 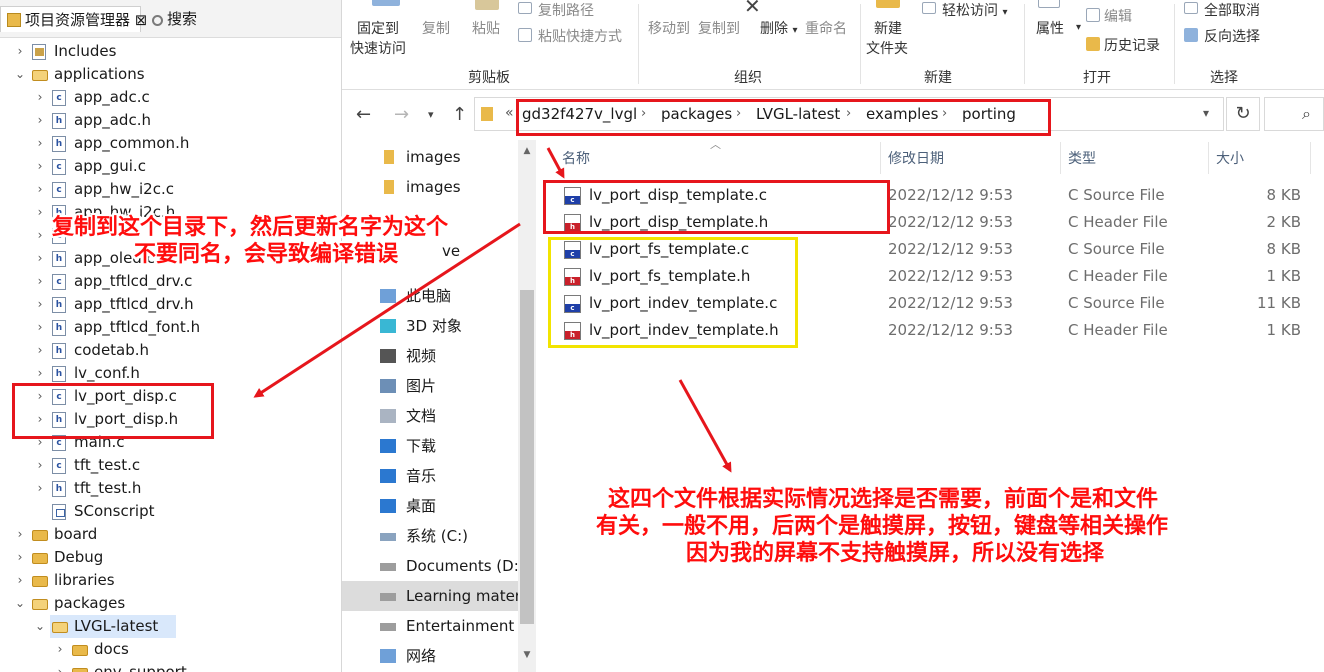 I want to click on delete-button: 删除 ▾, so click(x=778, y=28).